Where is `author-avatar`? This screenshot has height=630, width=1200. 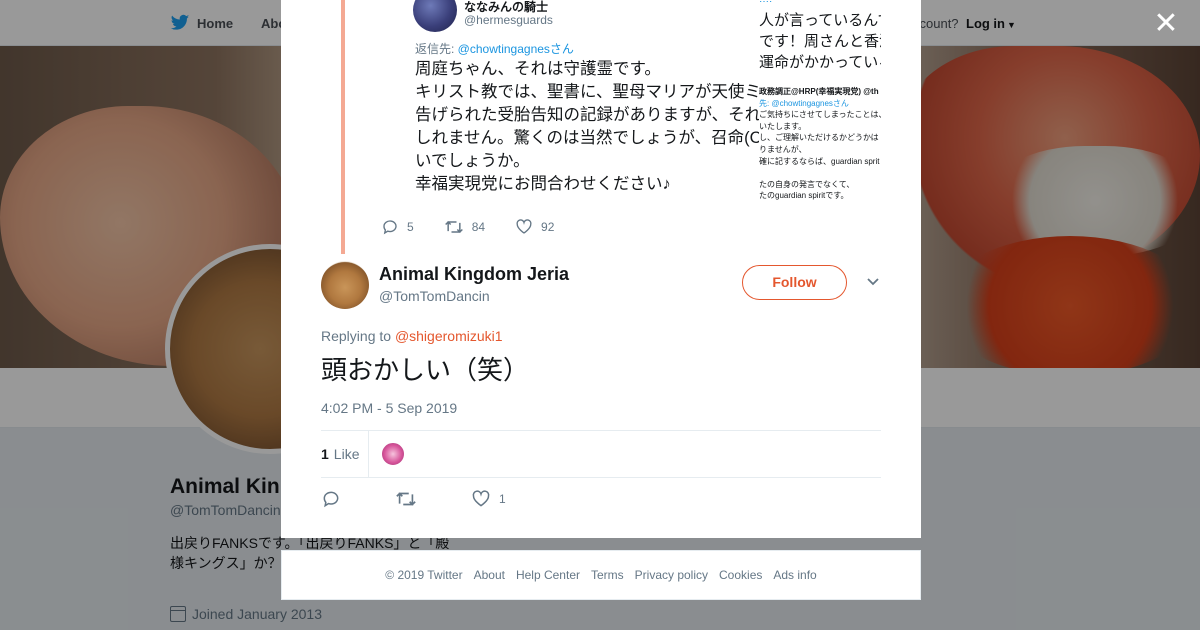 author-avatar is located at coordinates (345, 285).